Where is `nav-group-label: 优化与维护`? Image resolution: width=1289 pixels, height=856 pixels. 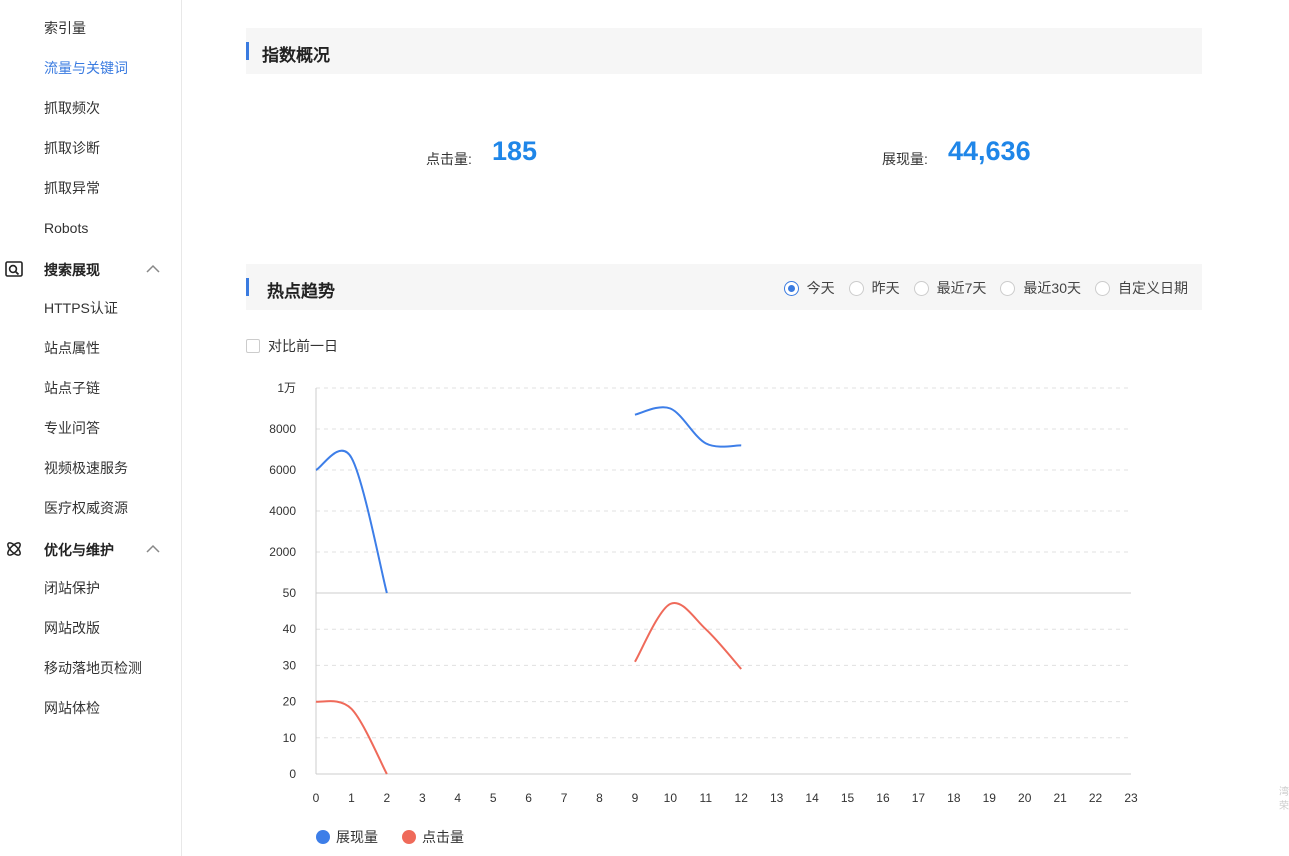
nav-group-label: 优化与维护 is located at coordinates (79, 550).